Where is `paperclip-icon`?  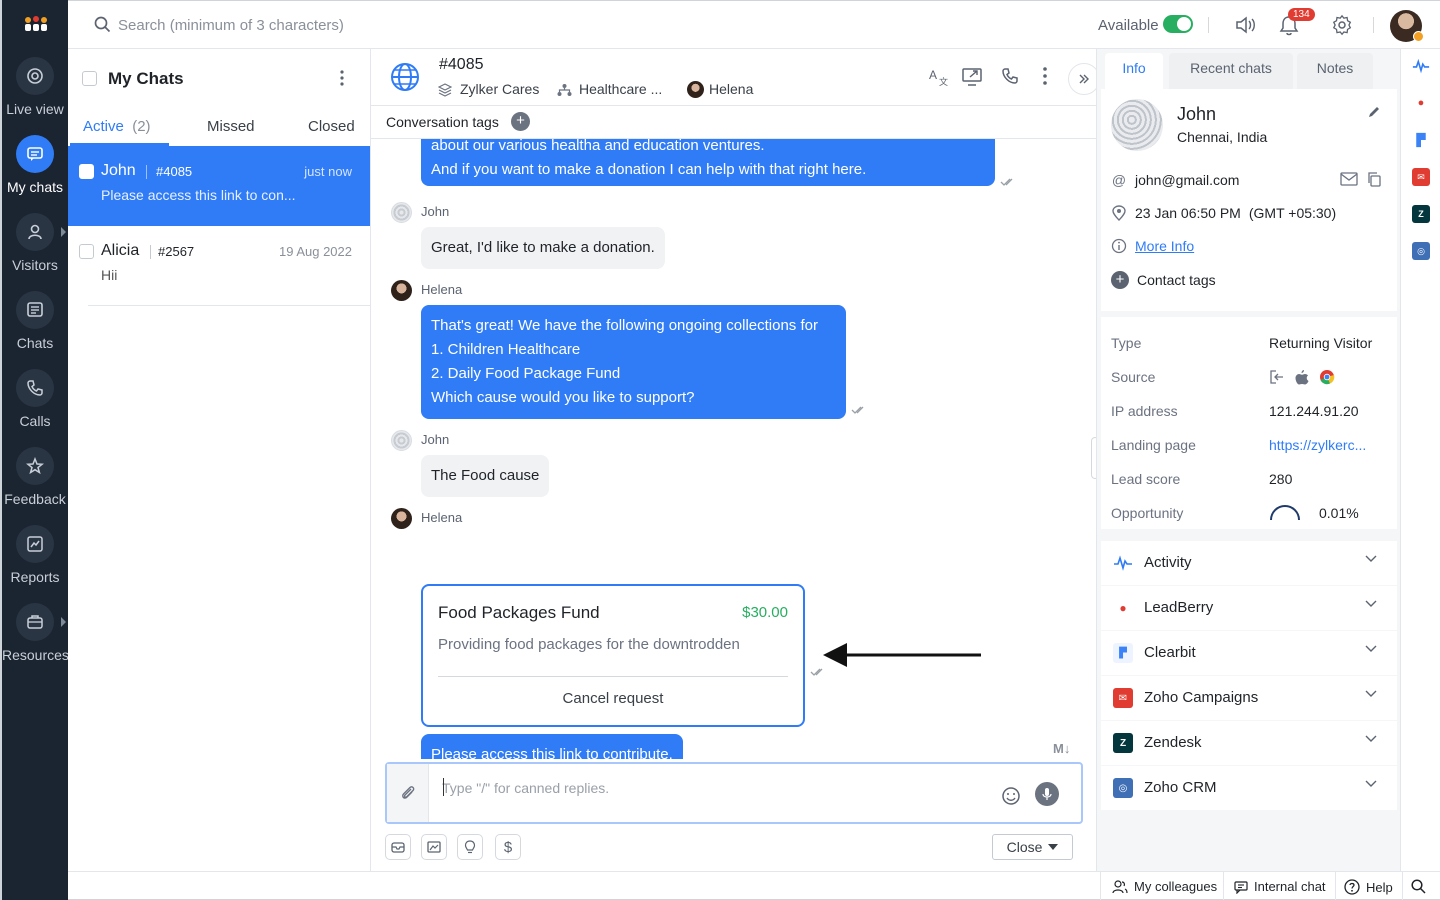 paperclip-icon is located at coordinates (407, 792).